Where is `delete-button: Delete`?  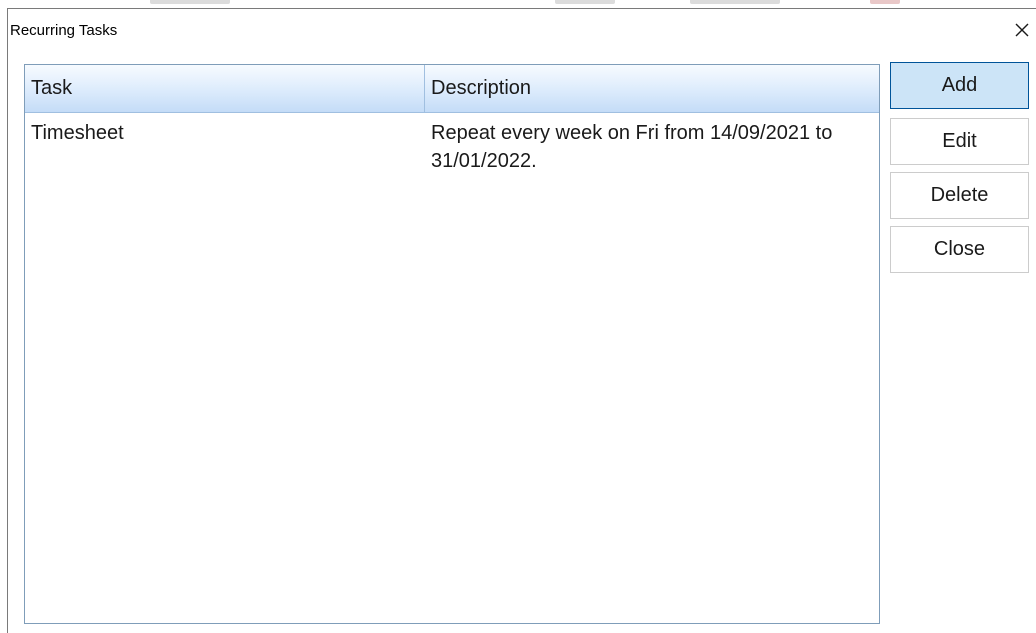
delete-button: Delete is located at coordinates (959, 195).